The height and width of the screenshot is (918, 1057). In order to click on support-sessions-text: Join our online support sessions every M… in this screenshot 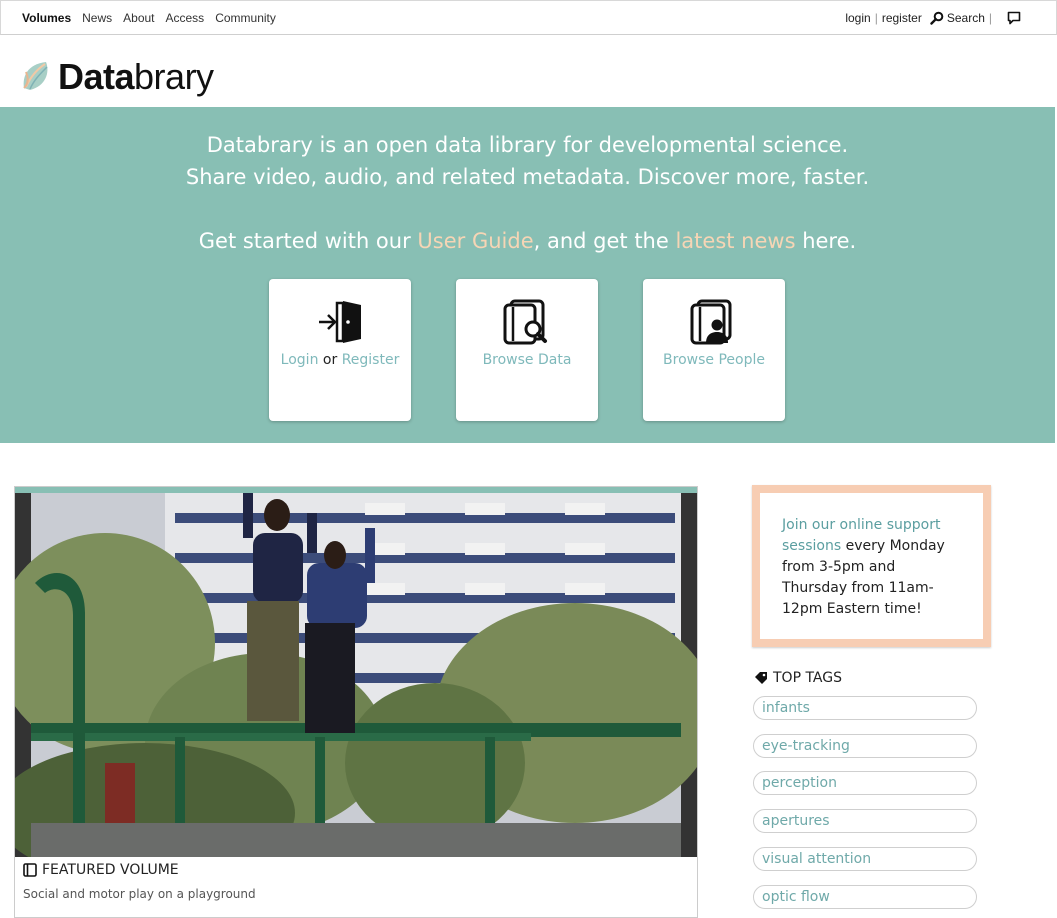, I will do `click(871, 566)`.